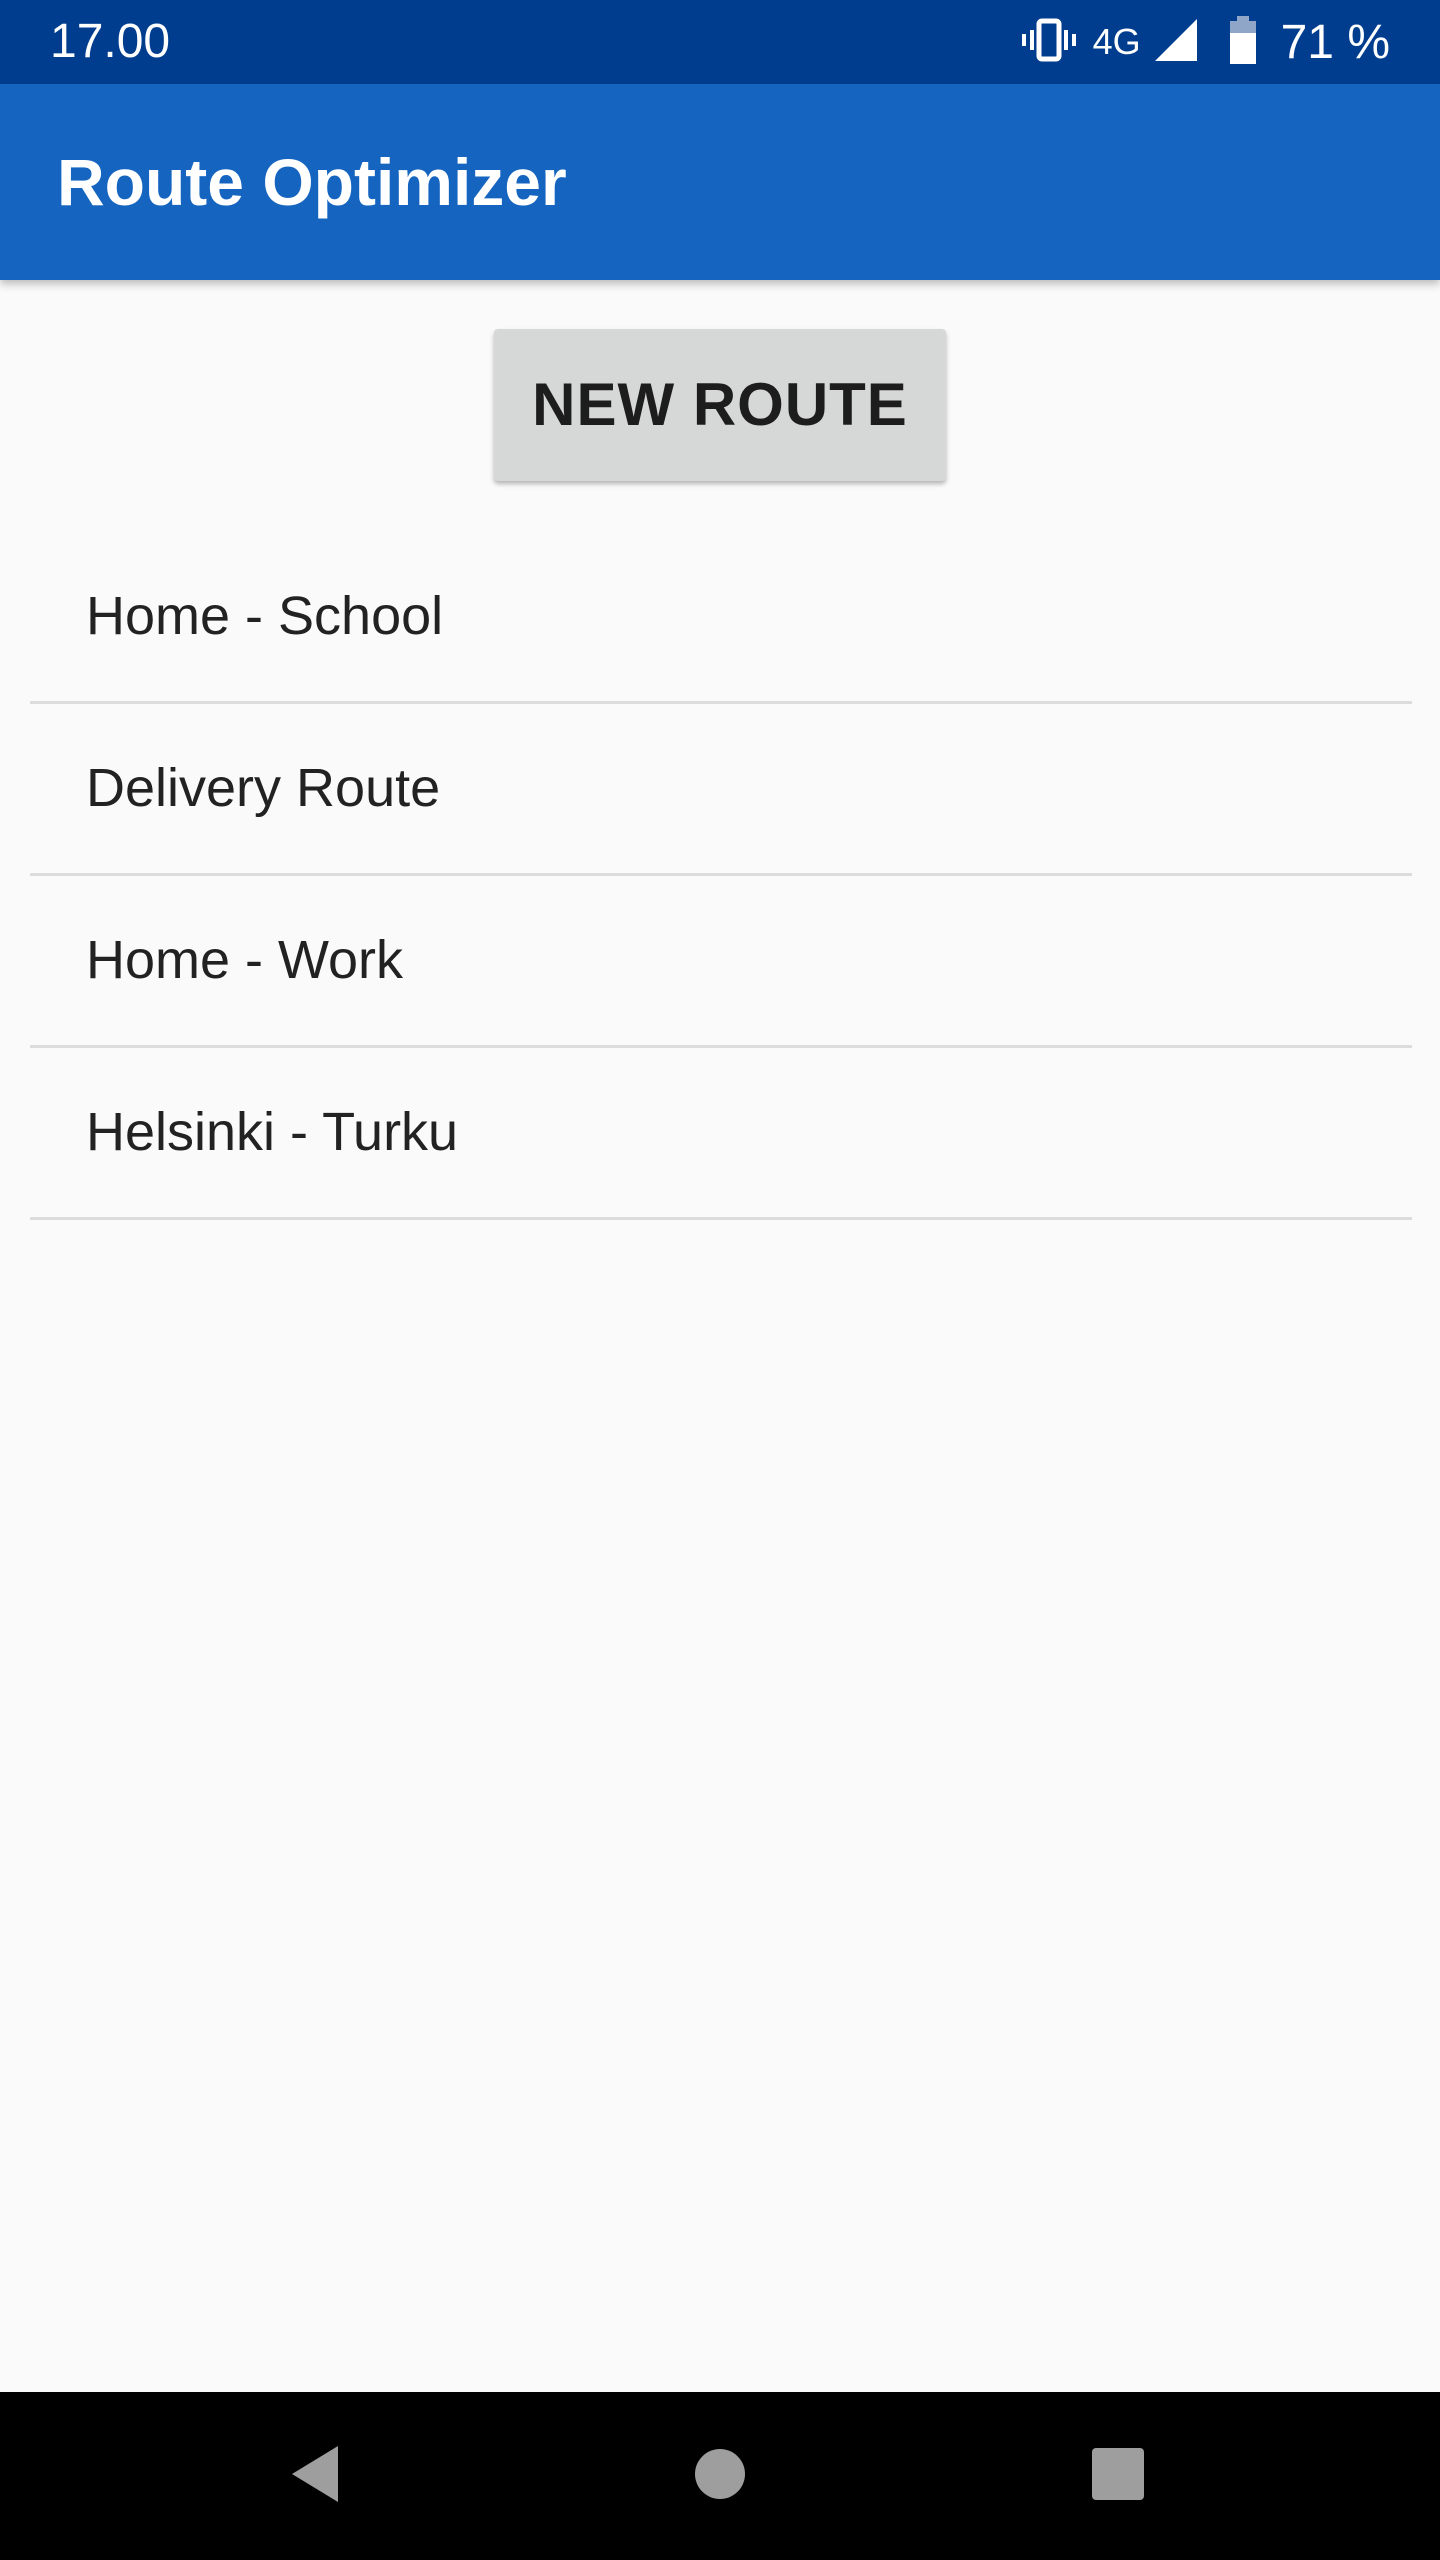 The width and height of the screenshot is (1440, 2560). I want to click on recents-icon, so click(1118, 2476).